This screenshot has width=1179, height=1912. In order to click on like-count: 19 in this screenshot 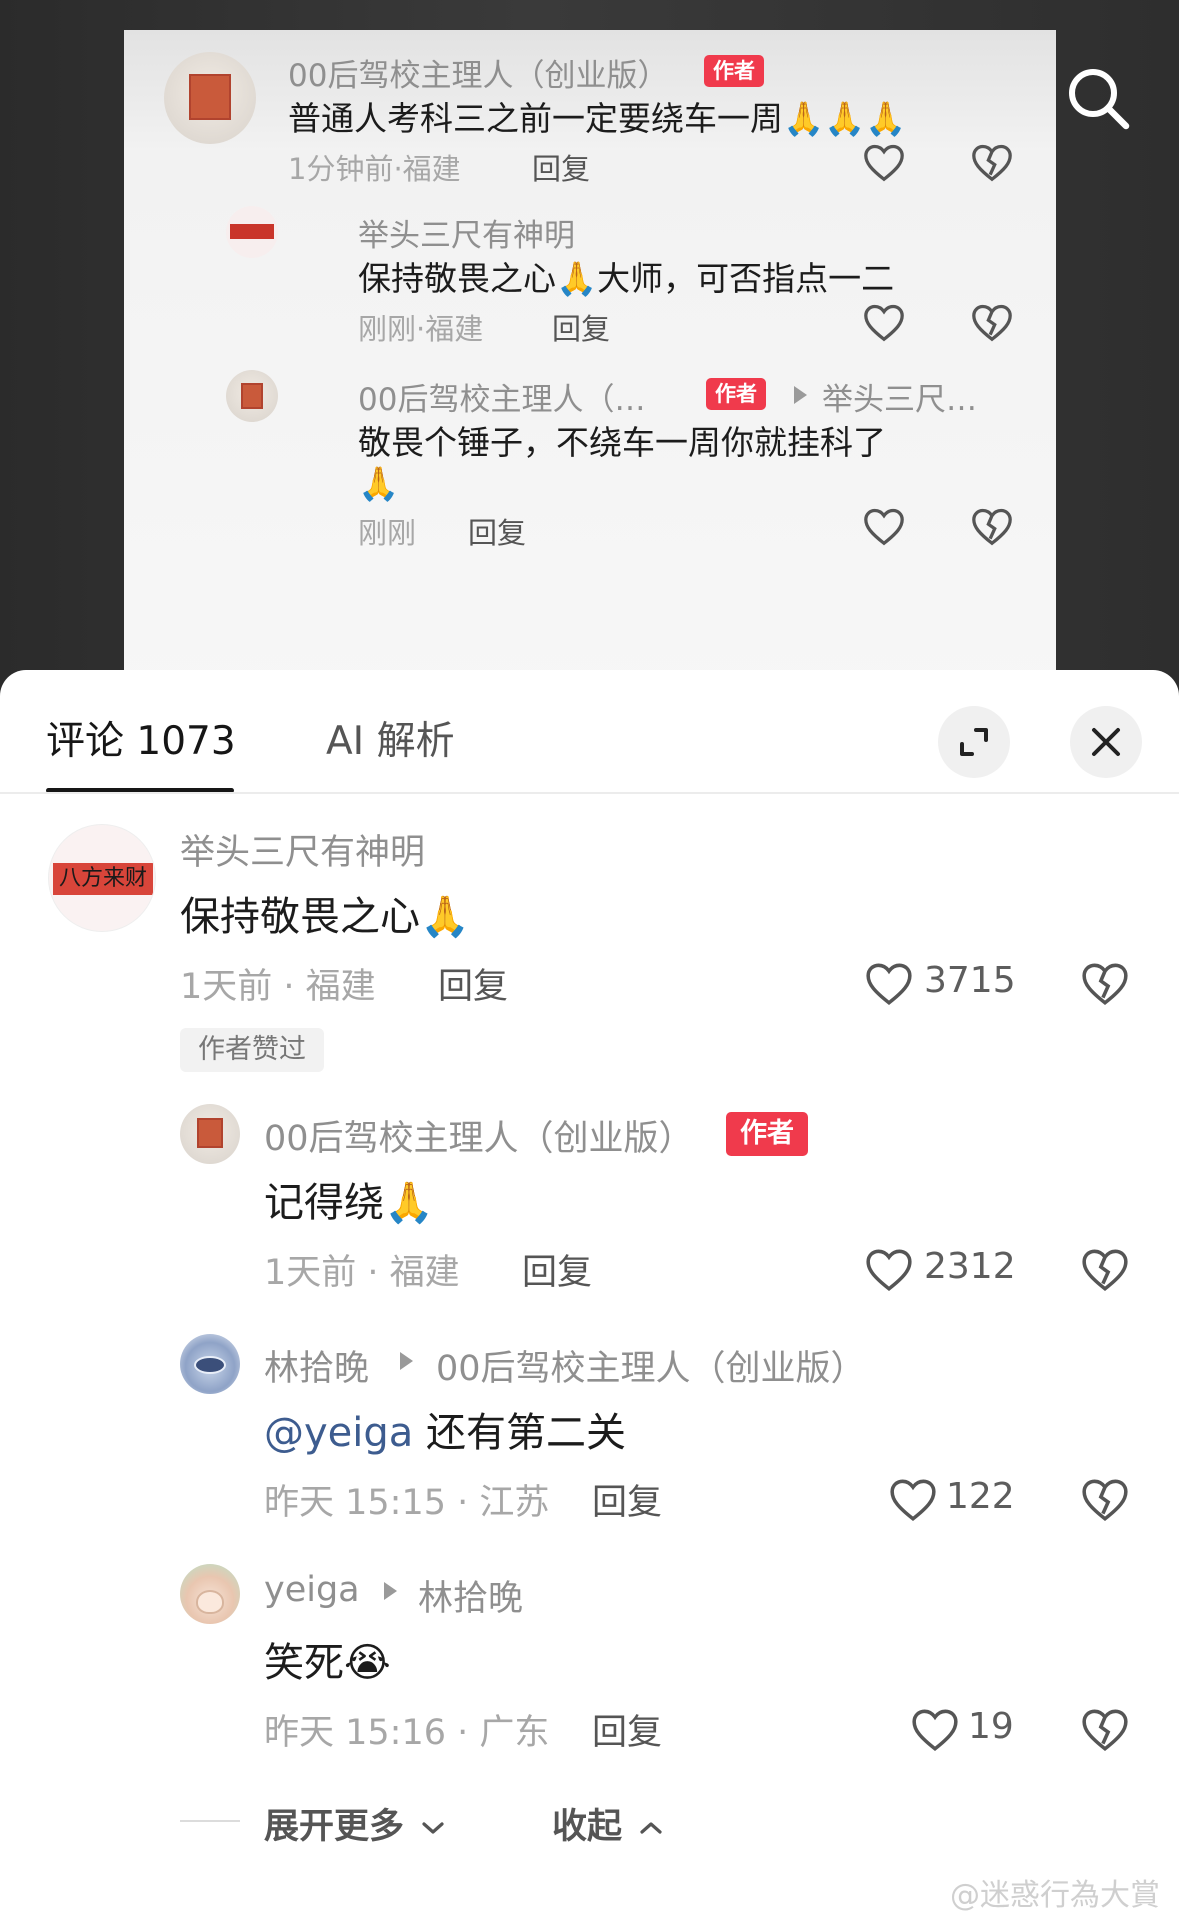, I will do `click(991, 1726)`.